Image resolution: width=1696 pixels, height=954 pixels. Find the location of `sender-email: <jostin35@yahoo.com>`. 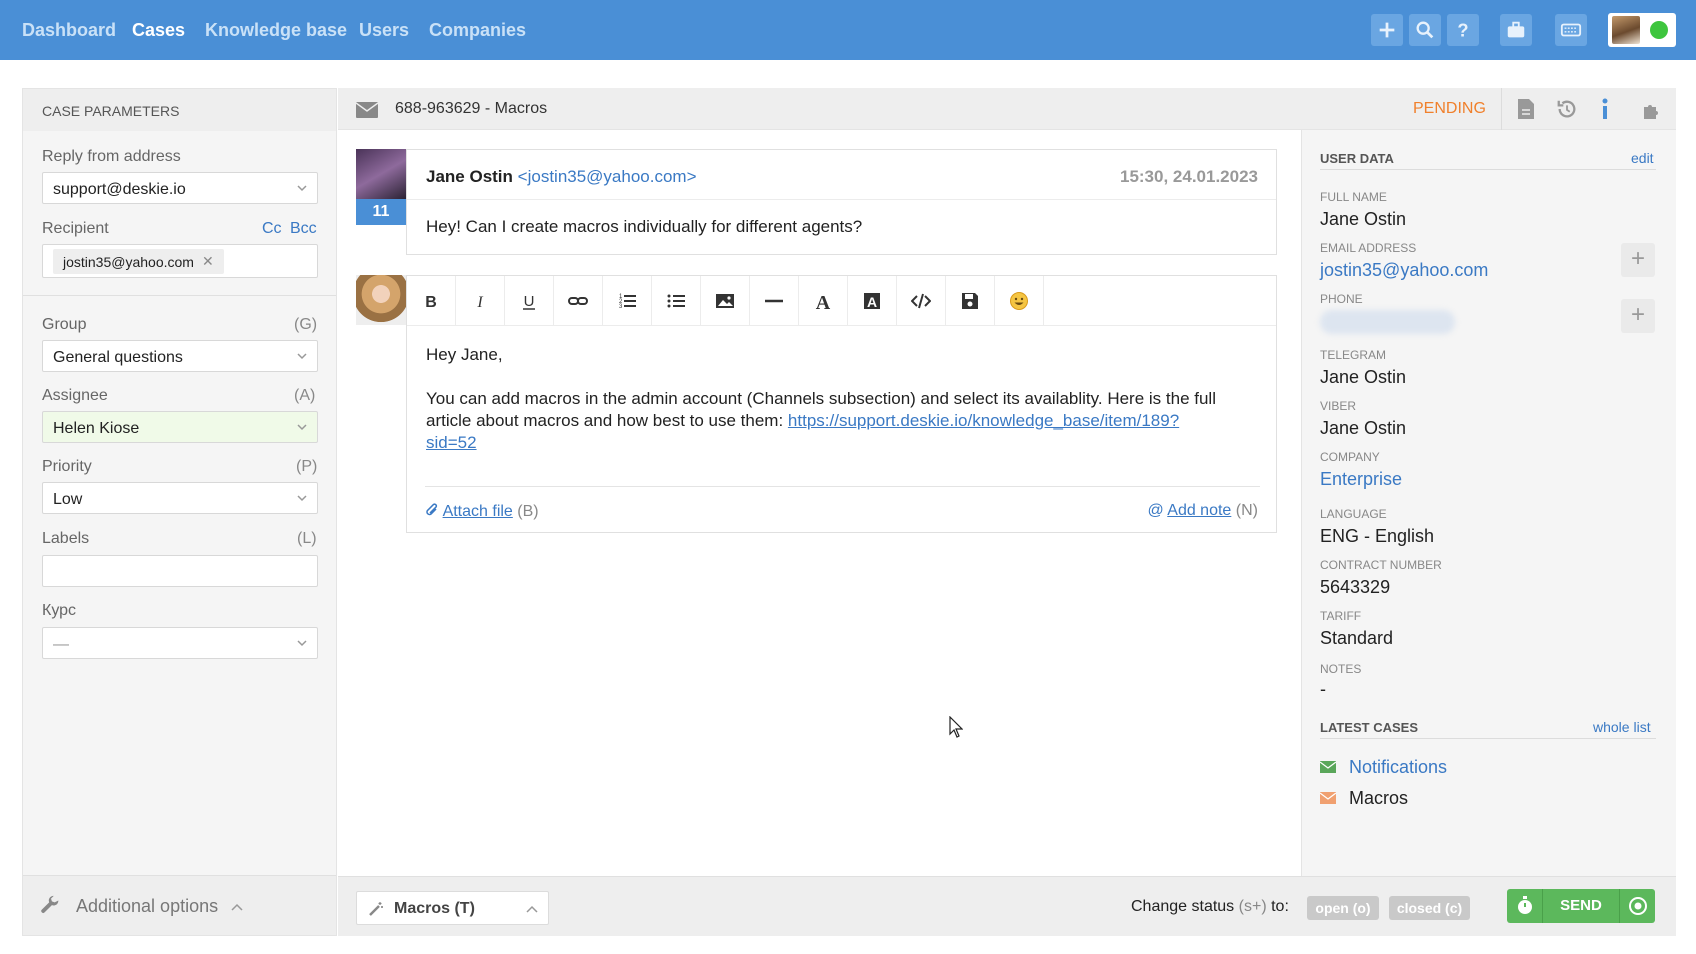

sender-email: <jostin35@yahoo.com> is located at coordinates (607, 176).